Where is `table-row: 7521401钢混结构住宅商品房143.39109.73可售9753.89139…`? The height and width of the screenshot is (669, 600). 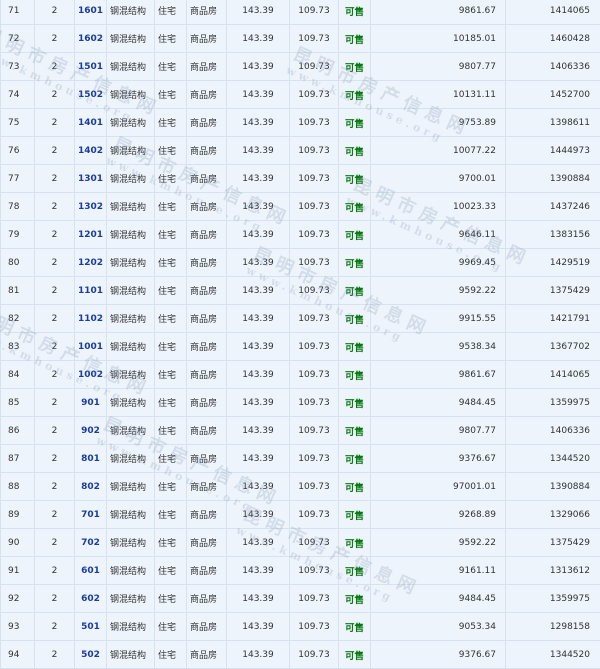 table-row: 7521401钢混结构住宅商品房143.39109.73可售9753.89139… is located at coordinates (300, 123).